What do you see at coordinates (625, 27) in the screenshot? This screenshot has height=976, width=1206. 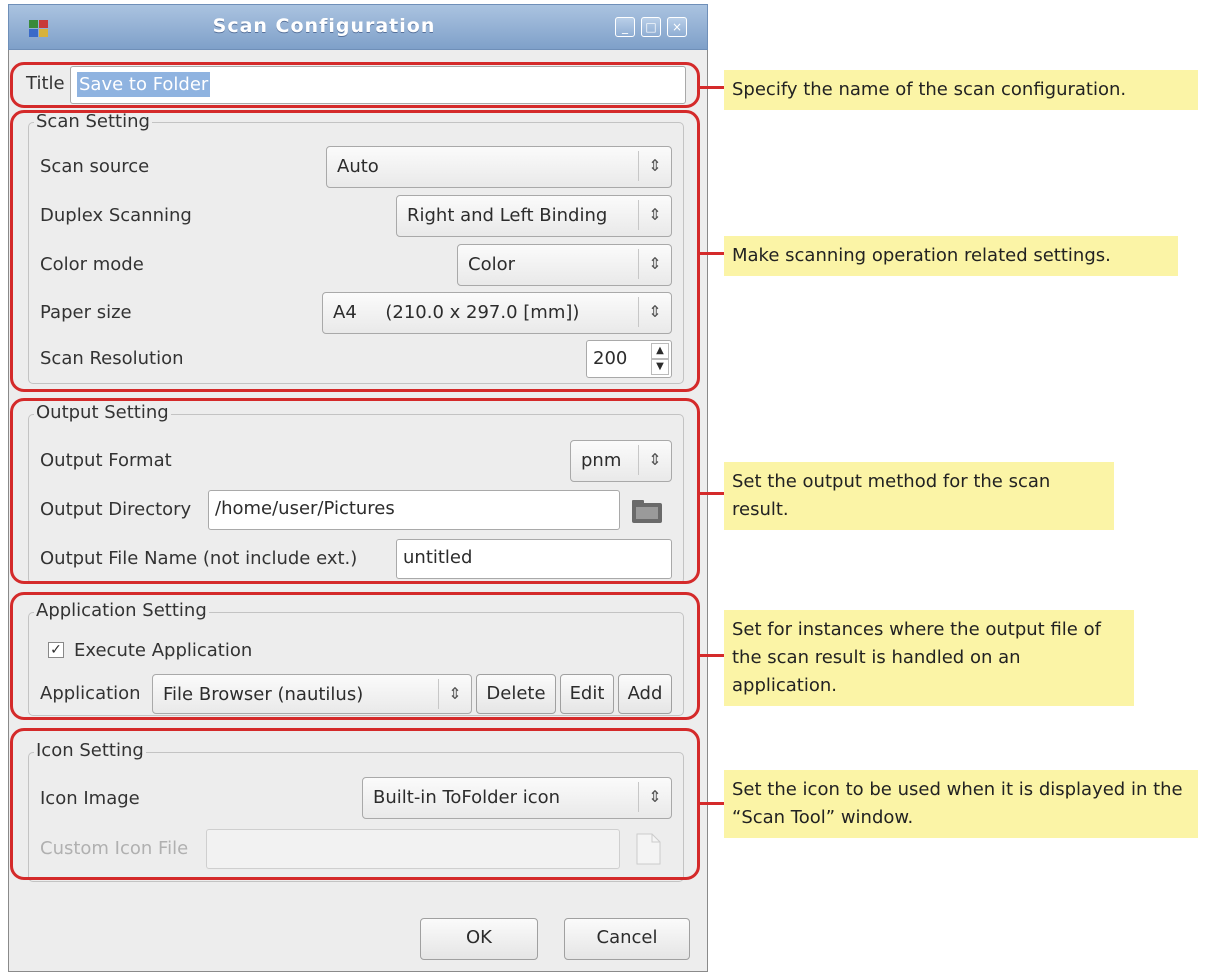 I see `minimize-icon: _` at bounding box center [625, 27].